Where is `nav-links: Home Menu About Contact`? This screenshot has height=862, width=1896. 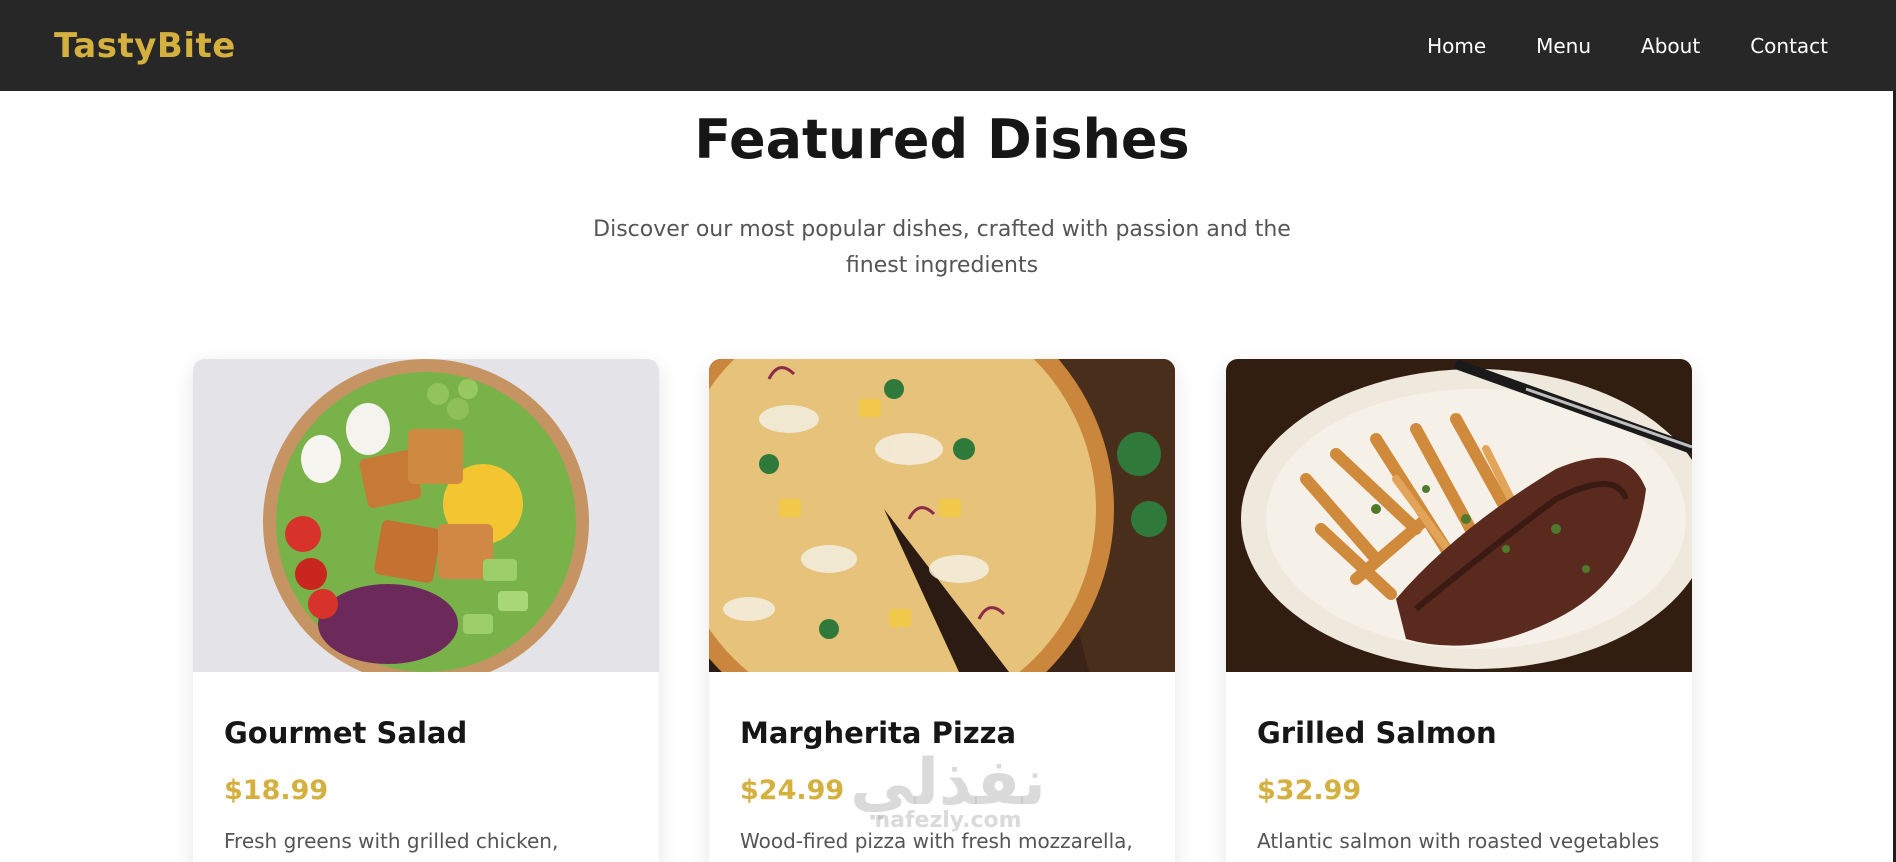 nav-links: Home Menu About Contact is located at coordinates (1627, 46).